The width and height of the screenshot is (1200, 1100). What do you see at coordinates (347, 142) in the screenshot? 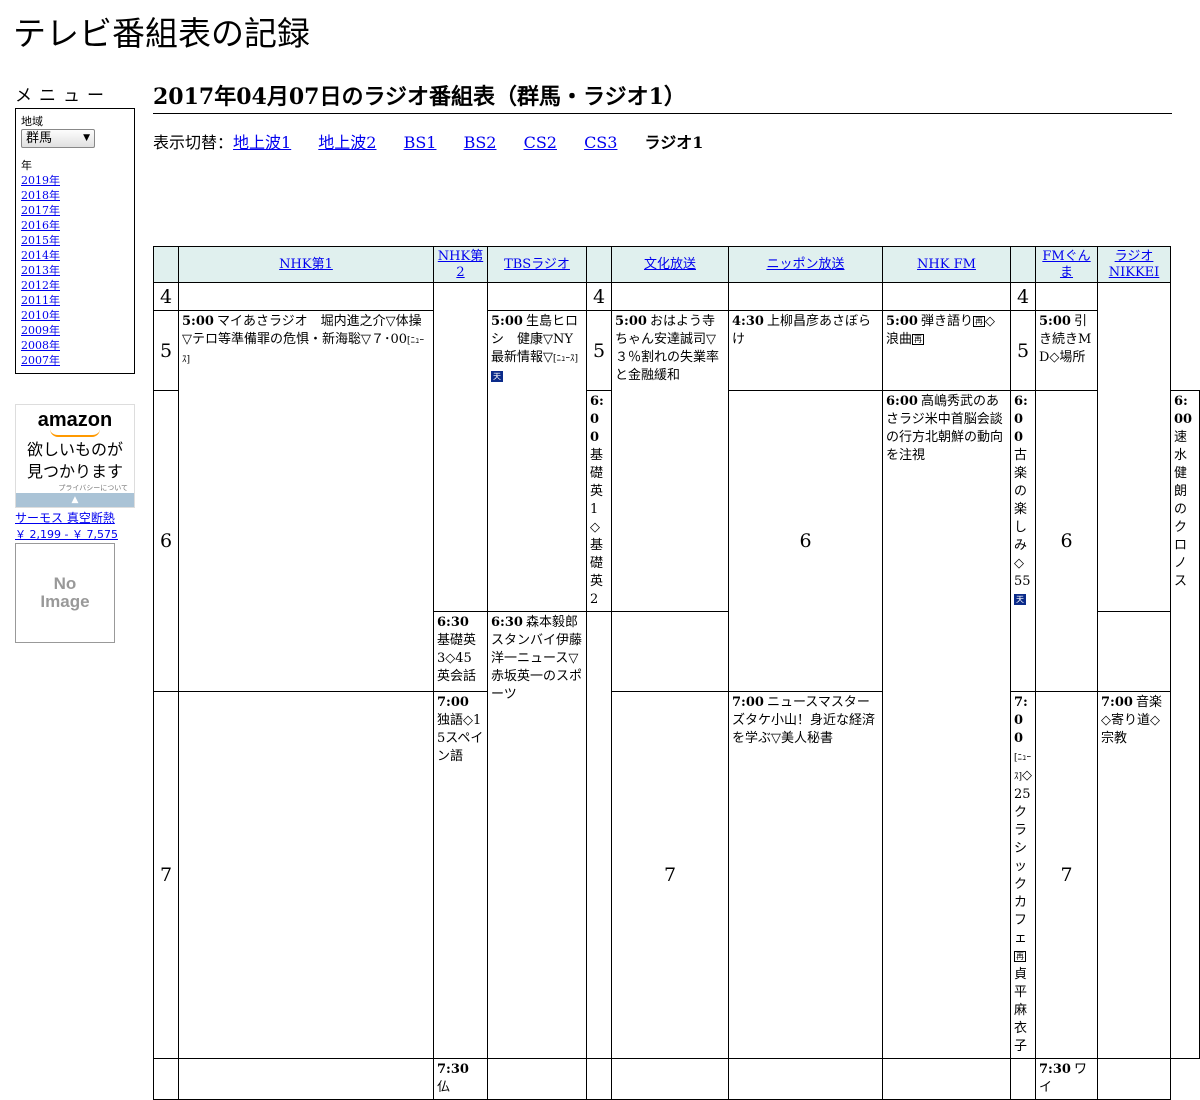
I see `switch-link-terrestrial-2: 地上波2` at bounding box center [347, 142].